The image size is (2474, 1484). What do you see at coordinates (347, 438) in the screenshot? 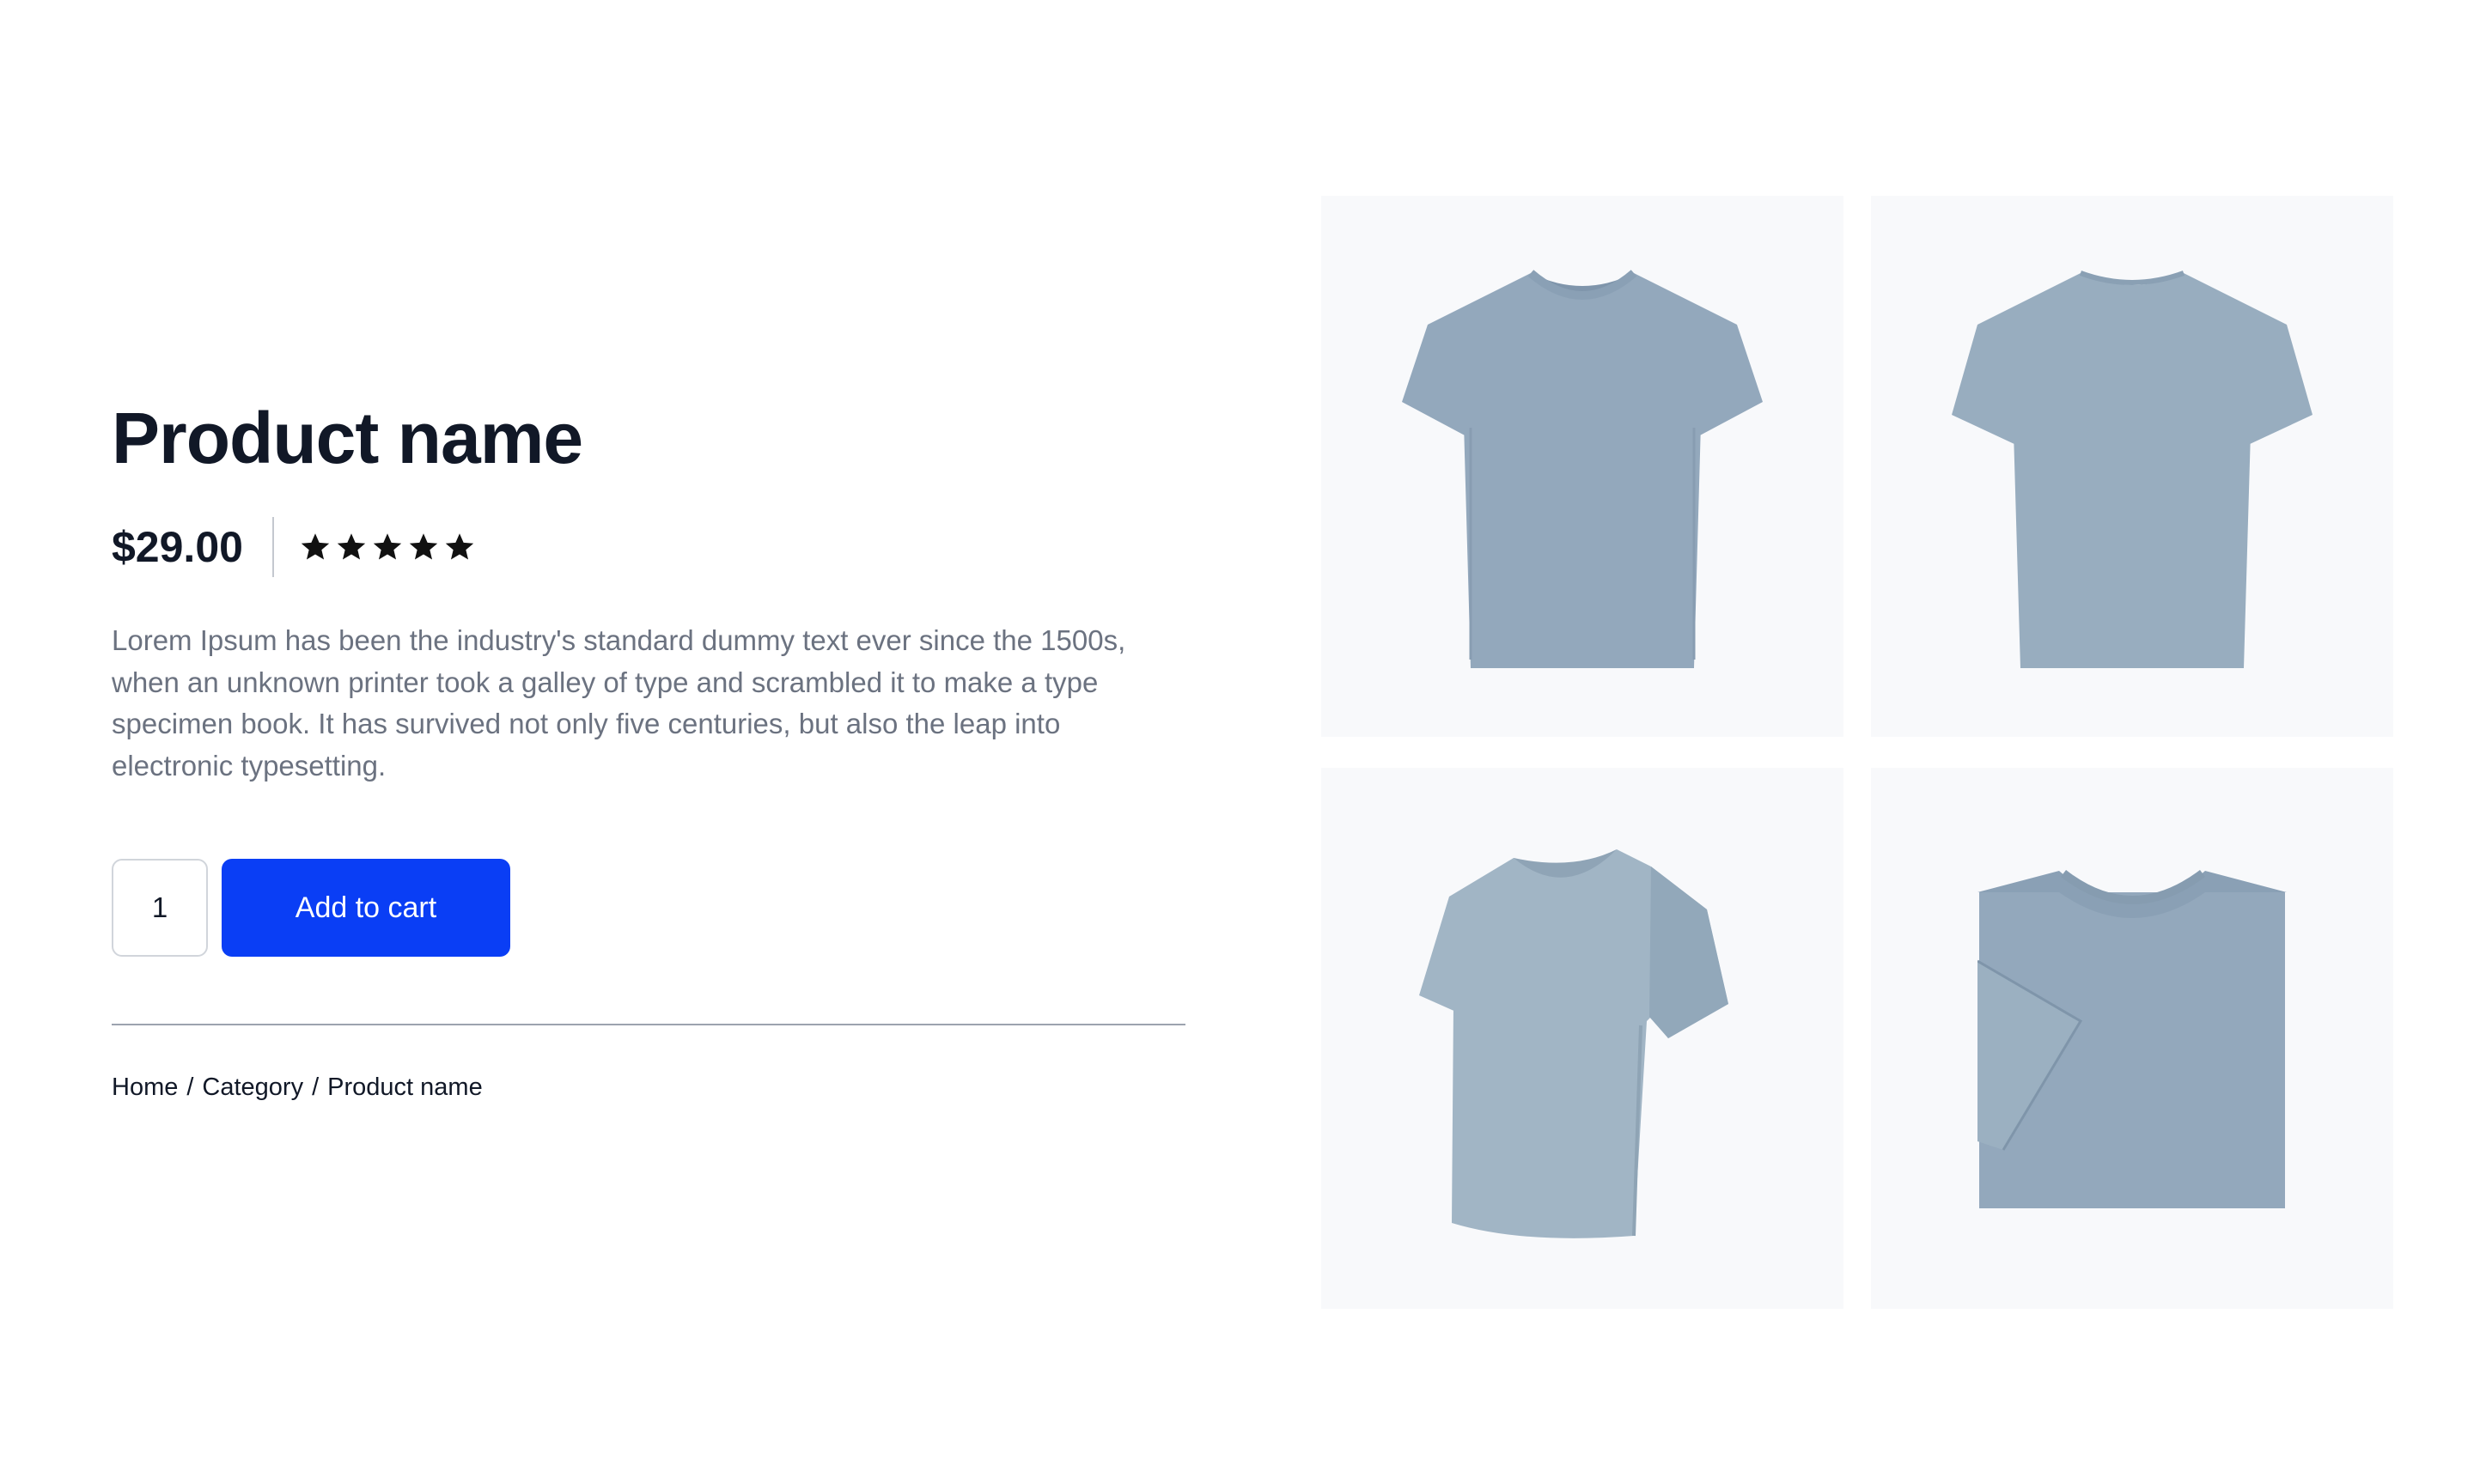
I see `product-title: Product name` at bounding box center [347, 438].